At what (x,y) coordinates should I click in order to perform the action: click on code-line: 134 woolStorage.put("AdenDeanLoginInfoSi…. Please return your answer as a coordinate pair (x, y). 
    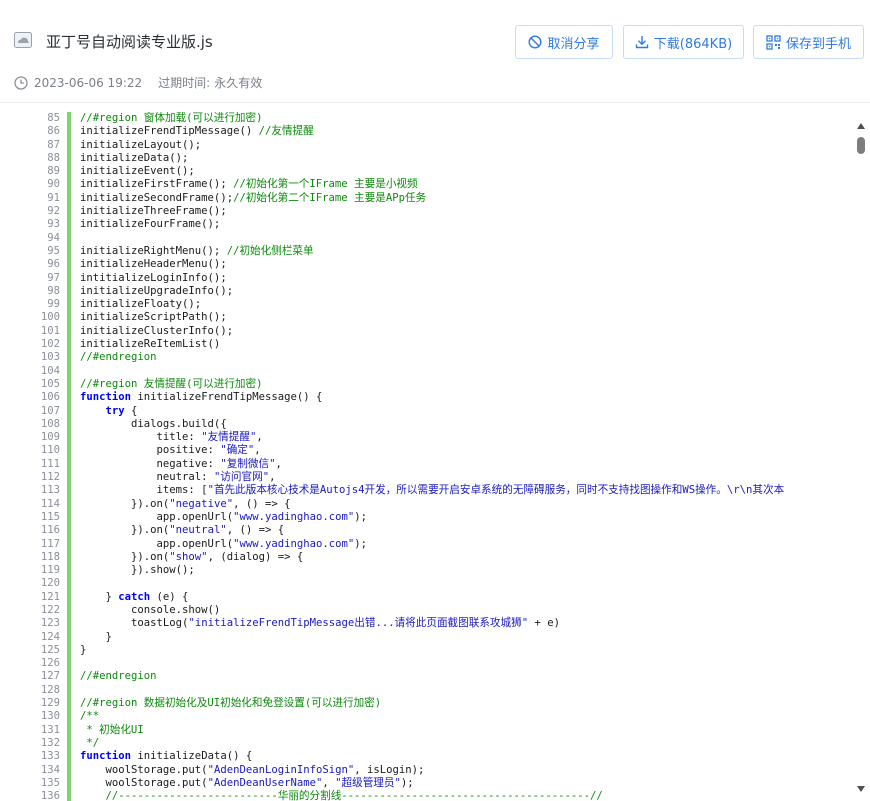
    Looking at the image, I should click on (428, 770).